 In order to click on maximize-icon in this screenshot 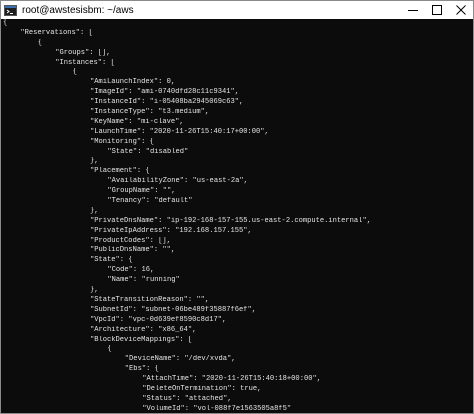, I will do `click(437, 10)`.